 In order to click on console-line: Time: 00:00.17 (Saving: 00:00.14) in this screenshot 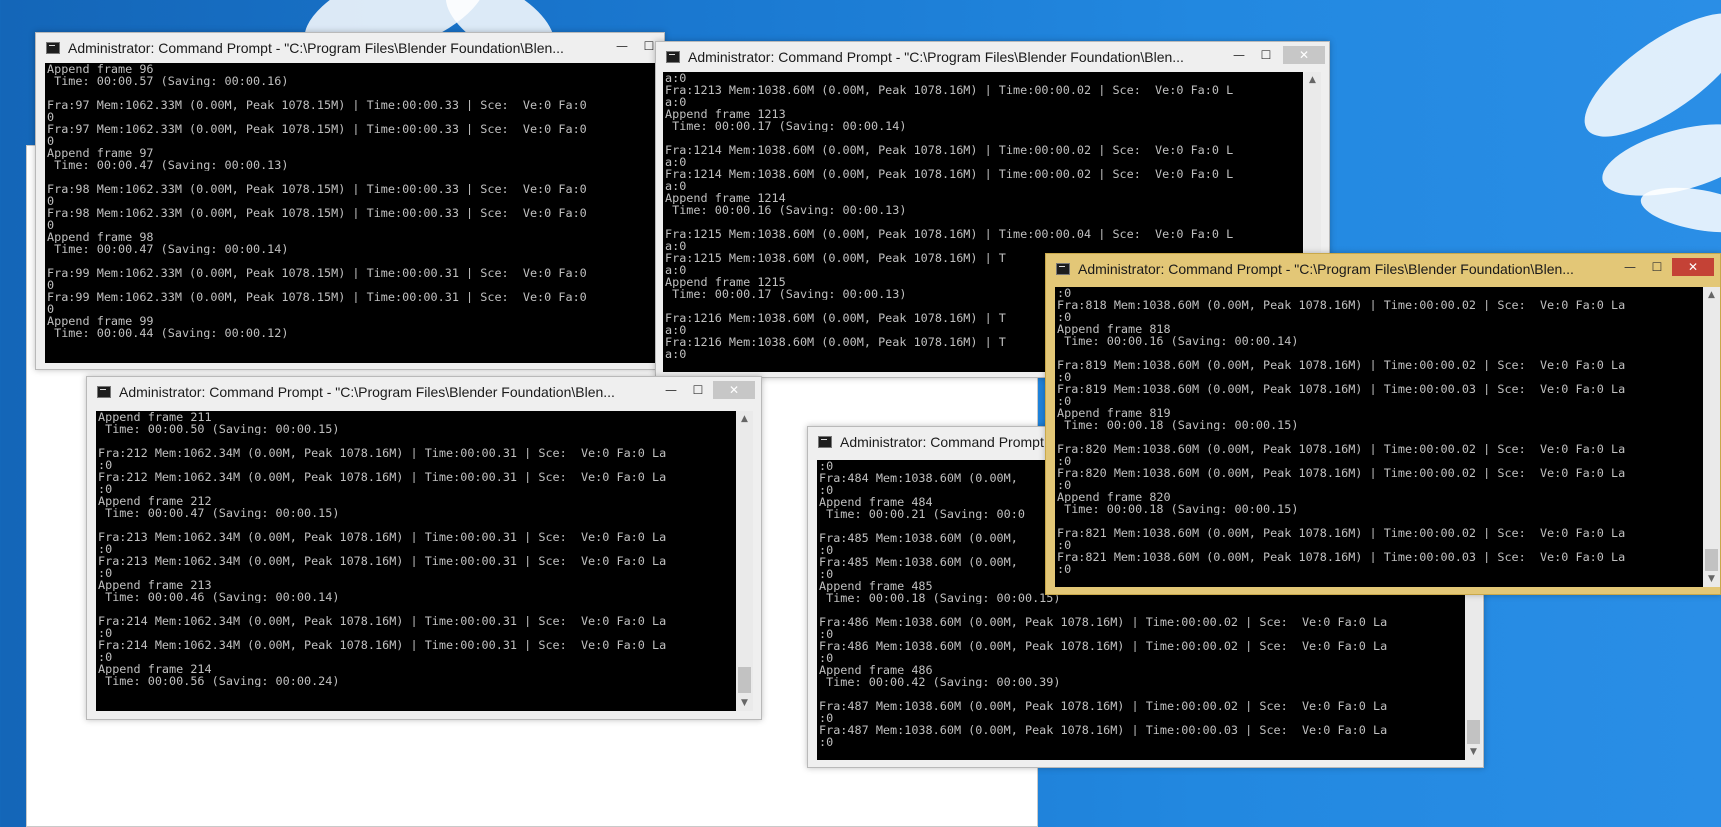, I will do `click(786, 126)`.